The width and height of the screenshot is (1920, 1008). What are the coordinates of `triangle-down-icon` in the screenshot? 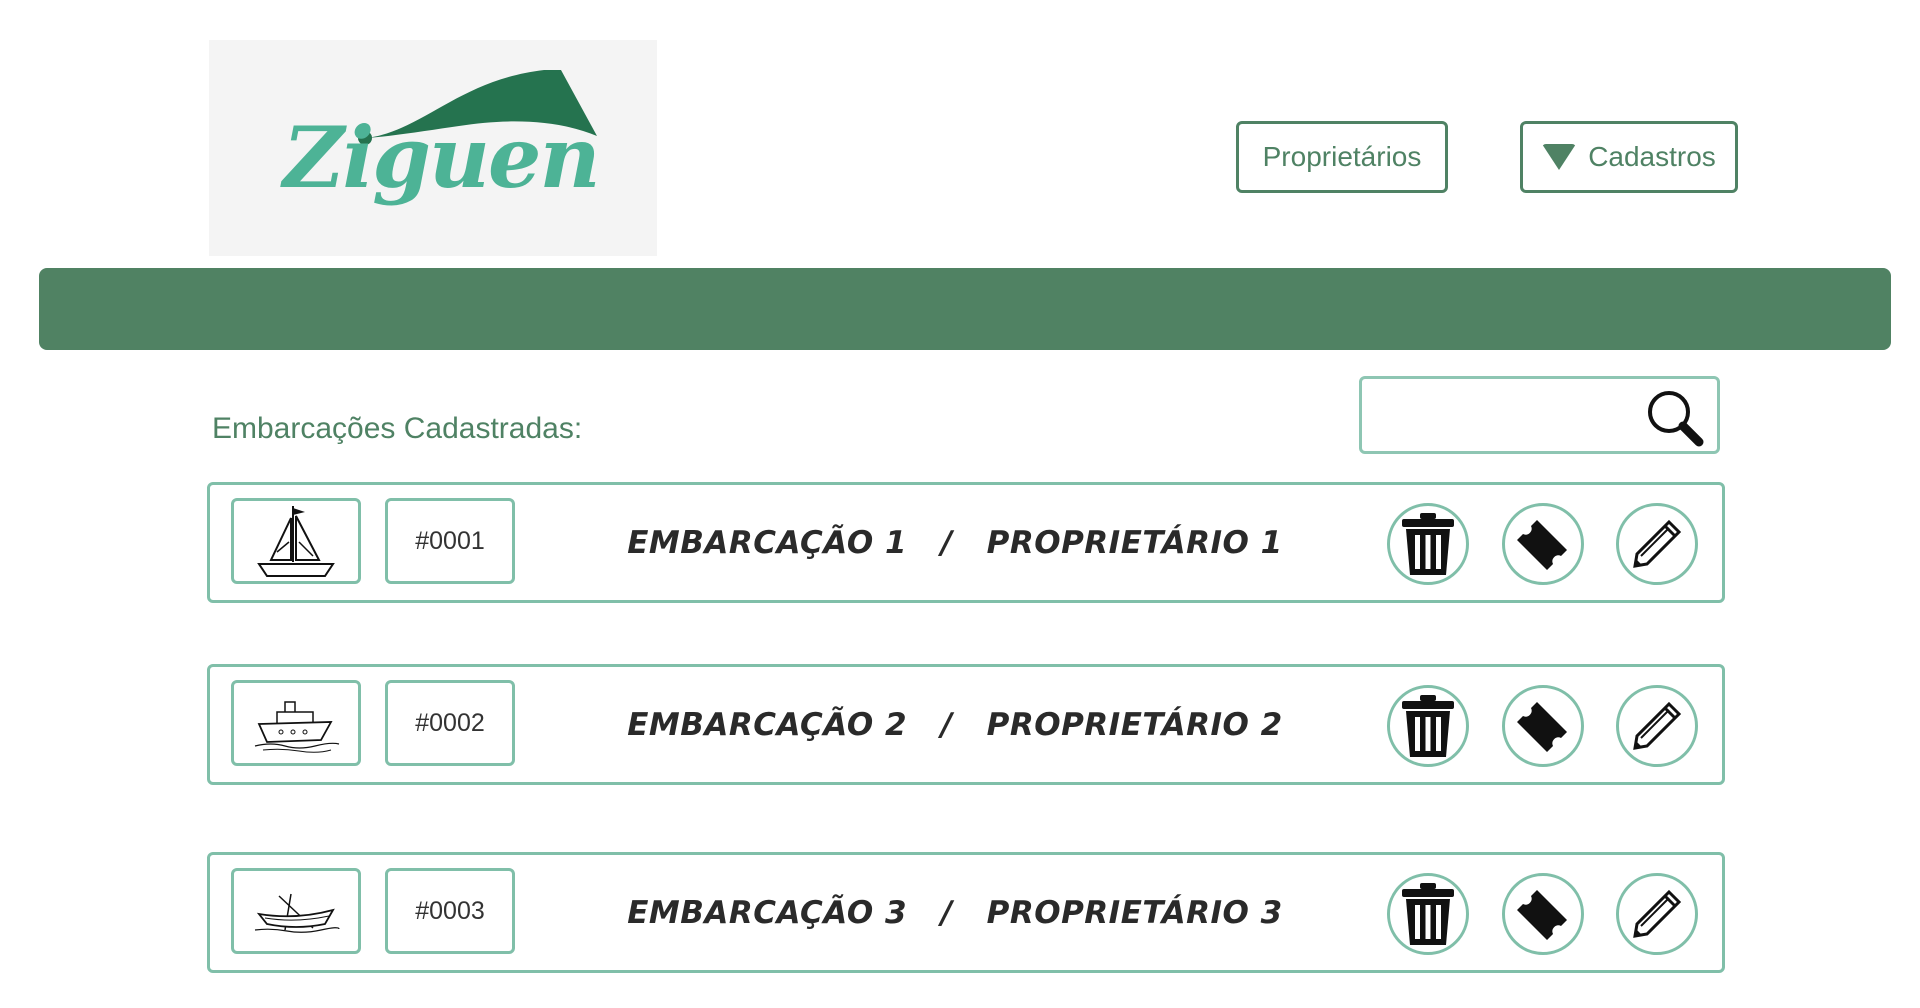 It's located at (1559, 157).